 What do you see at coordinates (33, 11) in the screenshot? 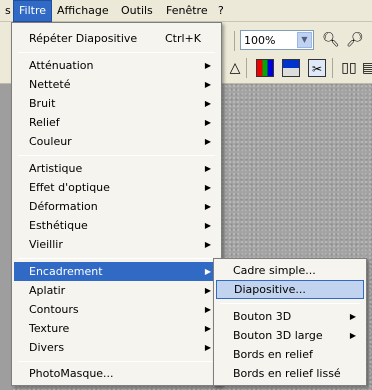
I see `menu-filtre: Filtre` at bounding box center [33, 11].